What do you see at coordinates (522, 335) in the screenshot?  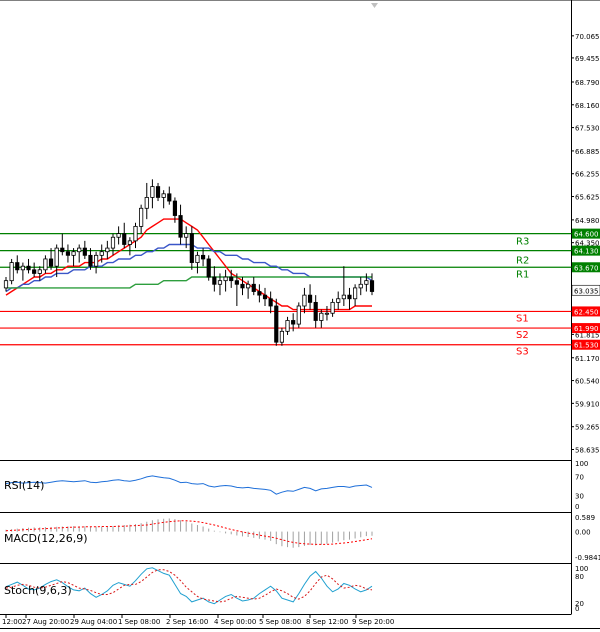 I see `pivot-level-label: S2` at bounding box center [522, 335].